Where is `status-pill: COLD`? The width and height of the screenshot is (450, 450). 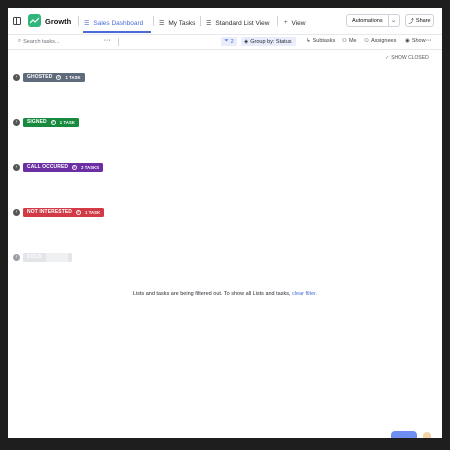 status-pill: COLD is located at coordinates (47, 257).